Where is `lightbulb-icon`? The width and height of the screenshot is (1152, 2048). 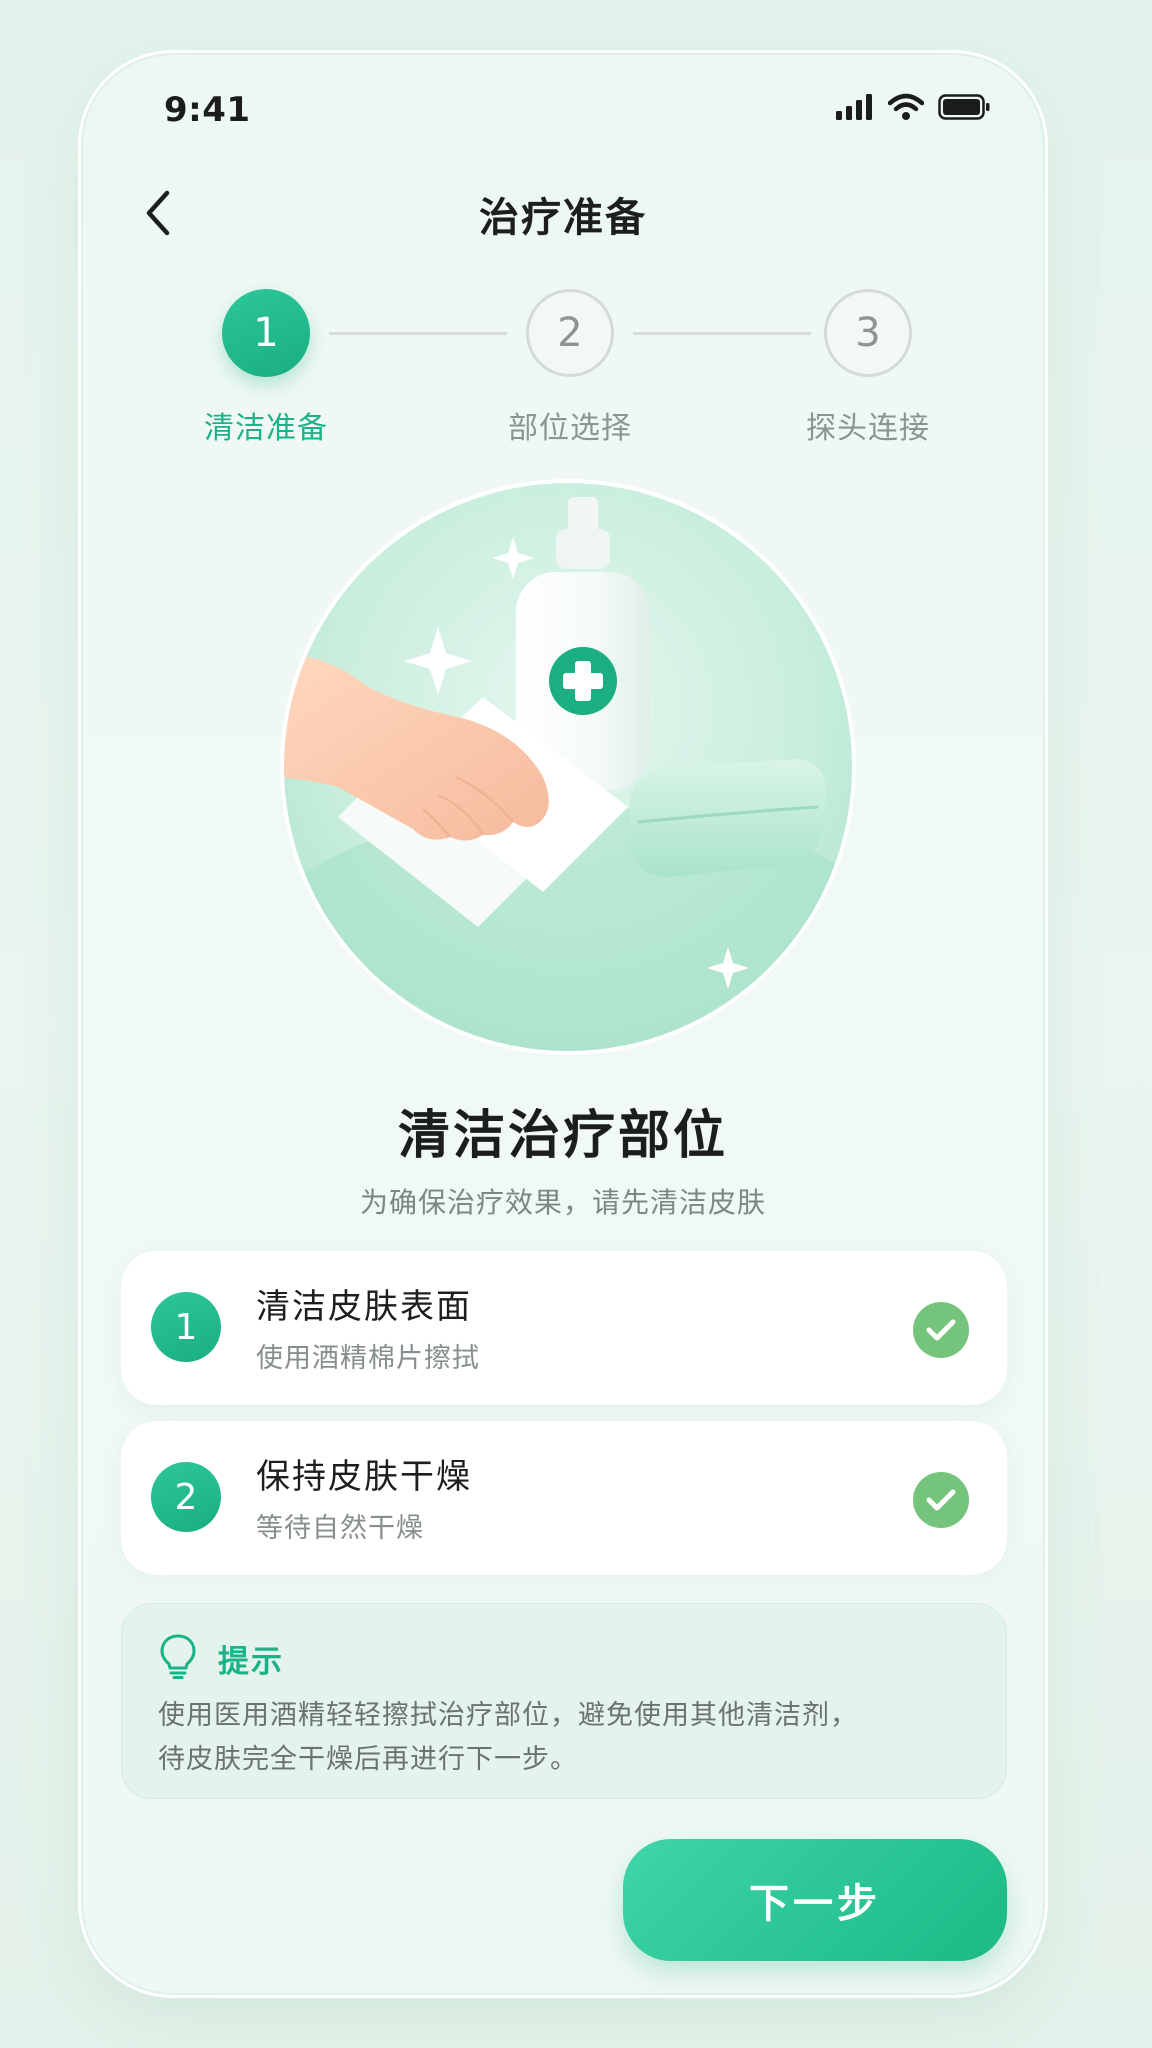
lightbulb-icon is located at coordinates (178, 1656).